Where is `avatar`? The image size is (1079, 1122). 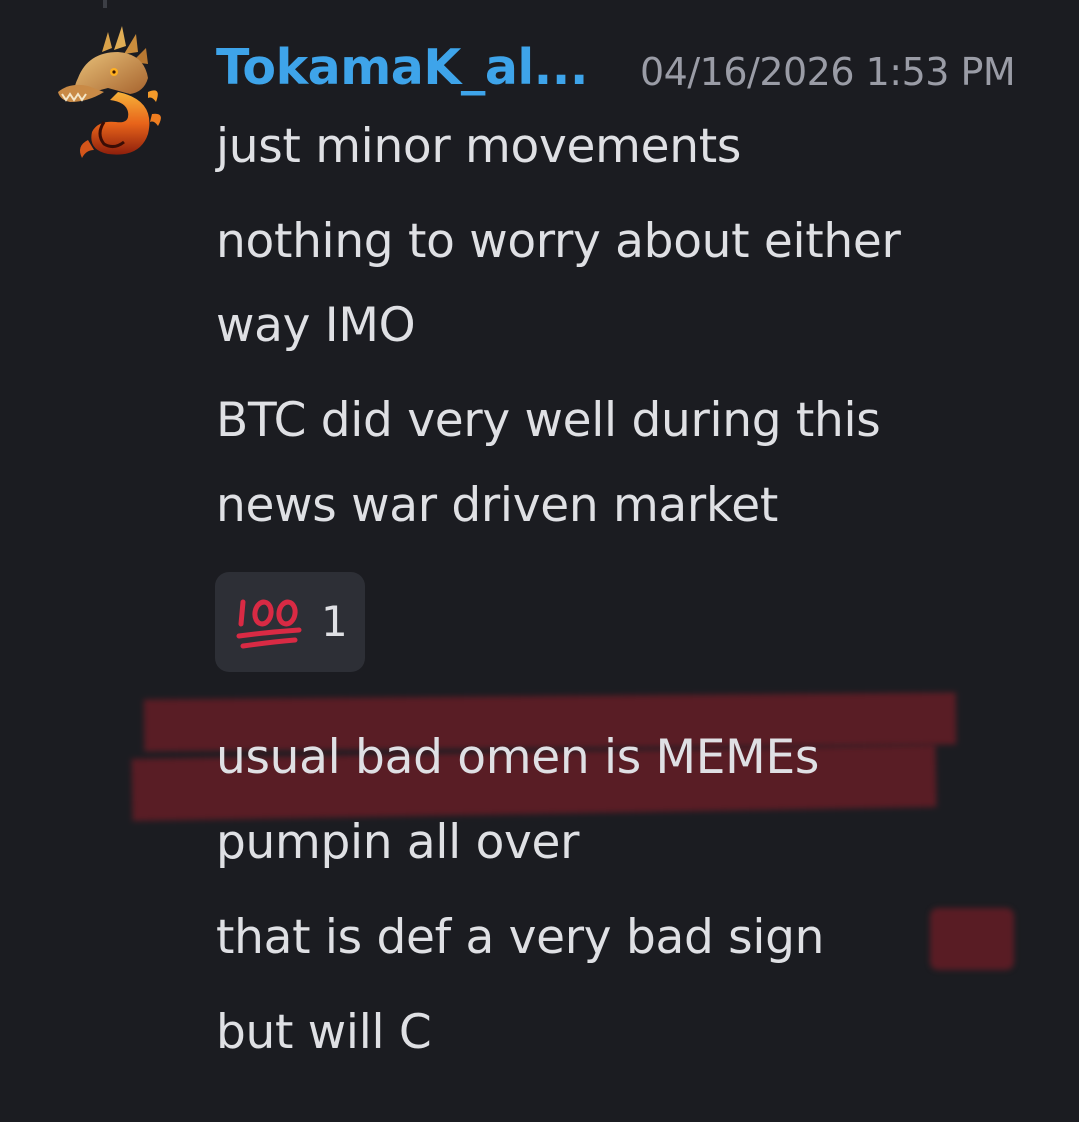
avatar is located at coordinates (107, 92).